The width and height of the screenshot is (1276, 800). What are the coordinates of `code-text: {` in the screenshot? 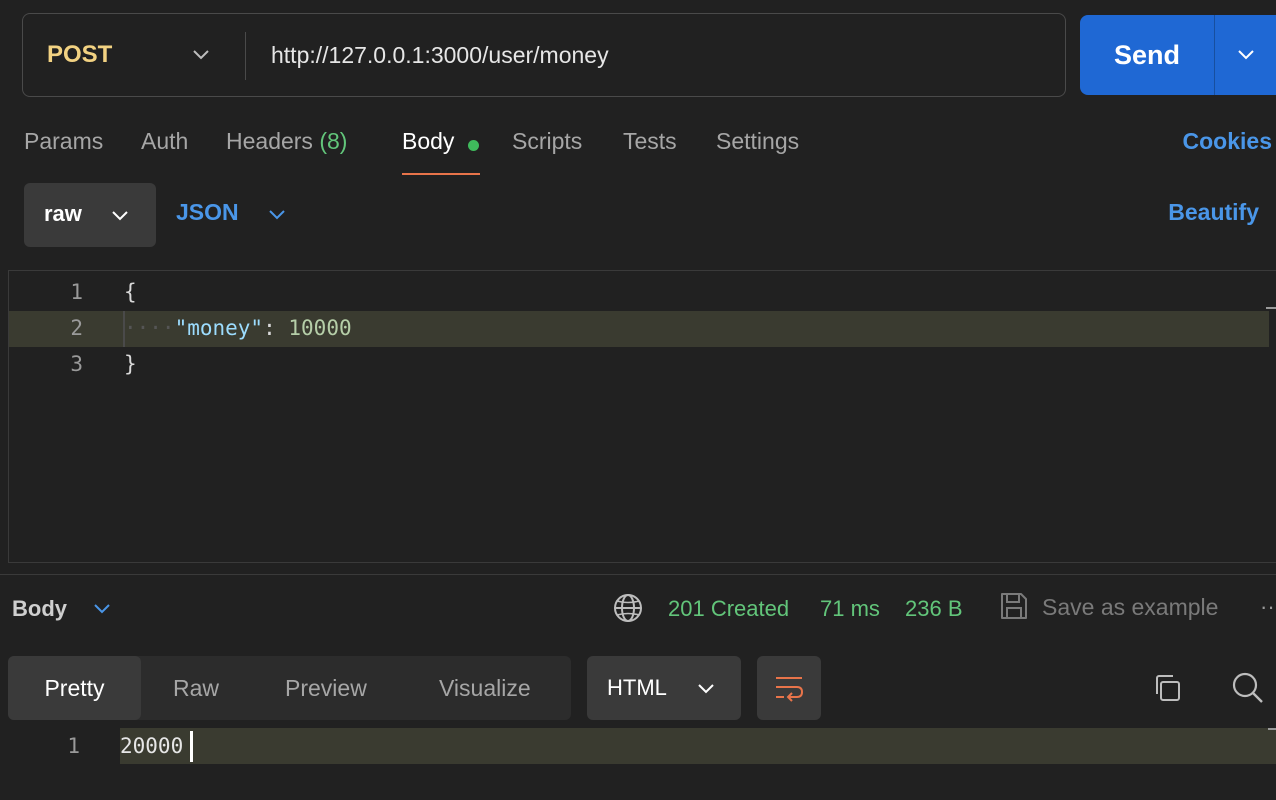 It's located at (130, 292).